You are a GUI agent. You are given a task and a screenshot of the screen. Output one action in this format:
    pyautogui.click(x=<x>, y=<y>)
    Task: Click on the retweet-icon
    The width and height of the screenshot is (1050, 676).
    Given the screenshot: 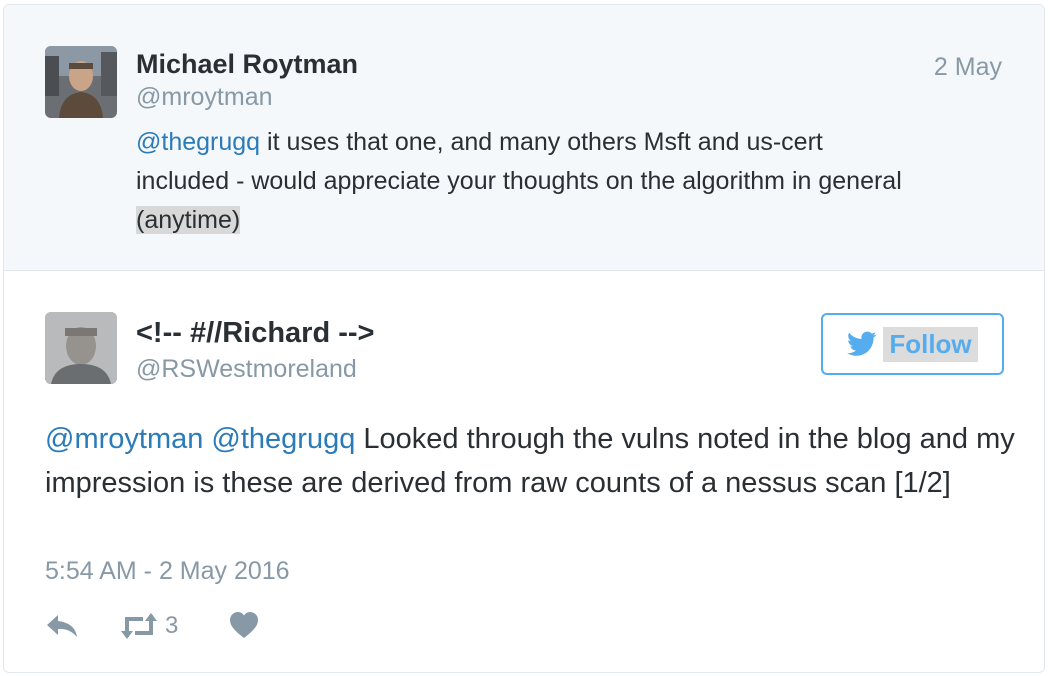 What is the action you would take?
    pyautogui.click(x=139, y=626)
    